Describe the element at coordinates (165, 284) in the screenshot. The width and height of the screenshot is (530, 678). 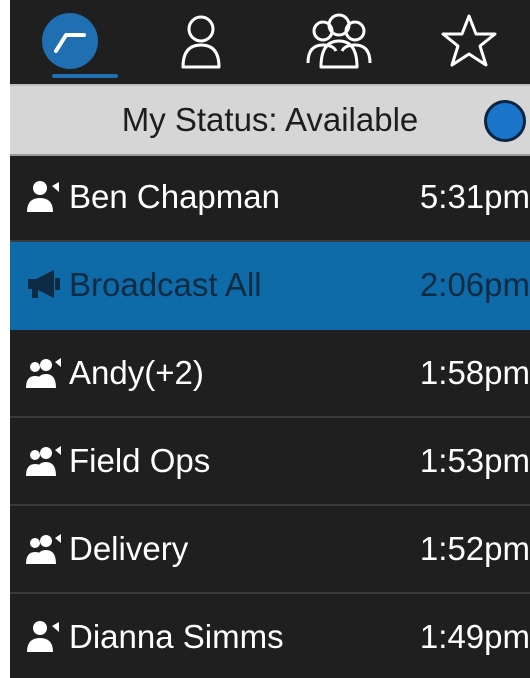
I see `conversation-name: Broadcast All` at that location.